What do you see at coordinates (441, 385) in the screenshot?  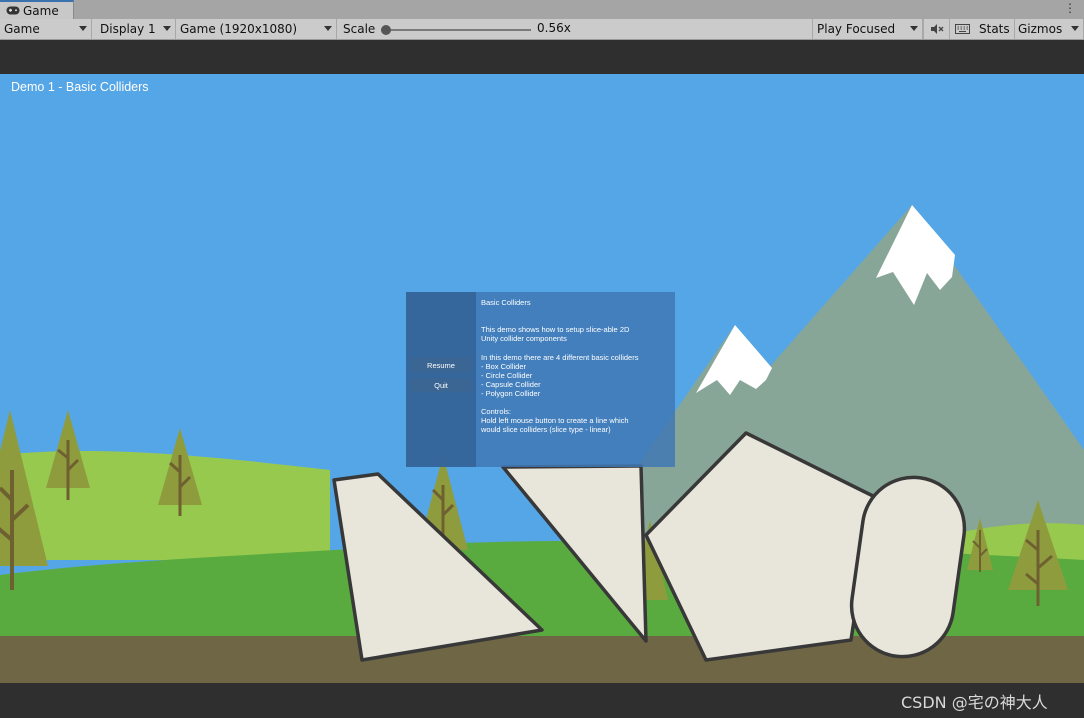 I see `quit-button: Quit` at bounding box center [441, 385].